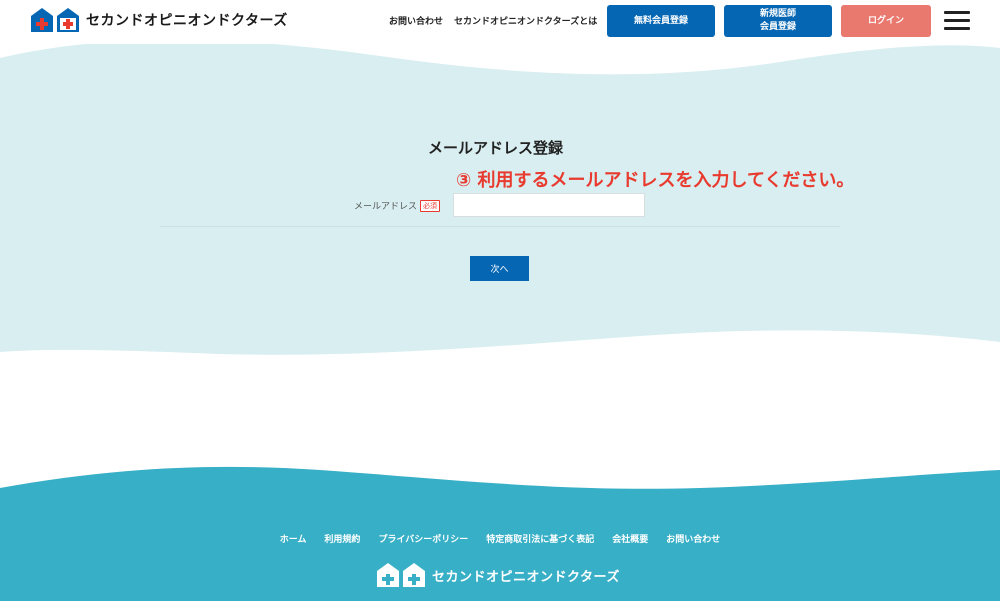  What do you see at coordinates (187, 21) in the screenshot?
I see `logo-text: セカンドオピニオンドクターズ` at bounding box center [187, 21].